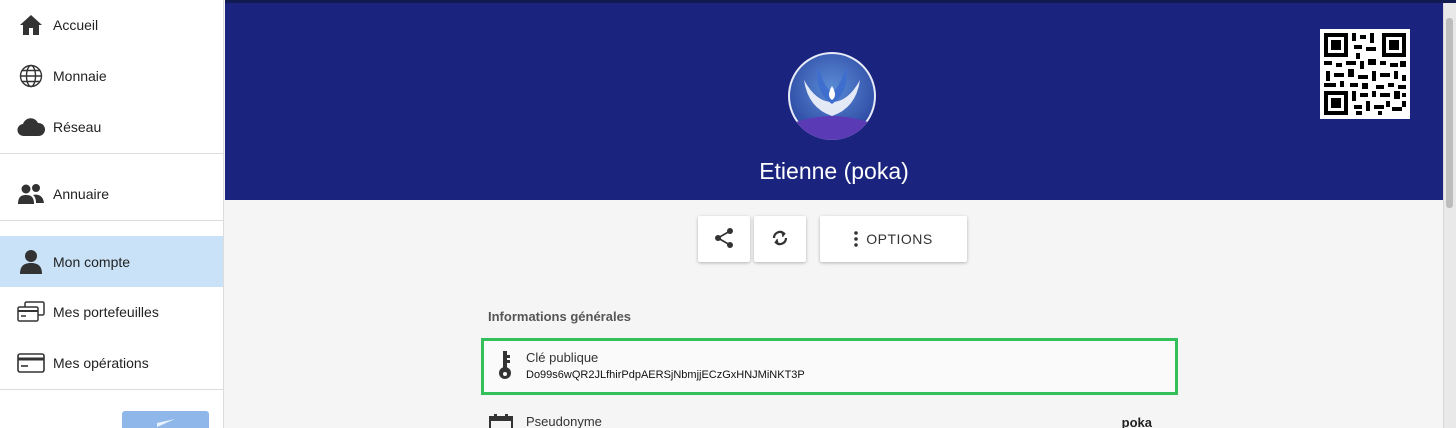 The image size is (1456, 428). What do you see at coordinates (560, 316) in the screenshot?
I see `section-title: Informations générales` at bounding box center [560, 316].